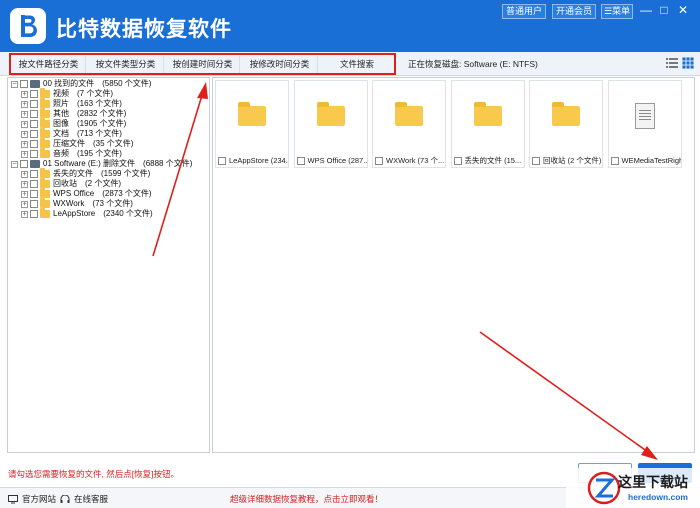  What do you see at coordinates (89, 163) in the screenshot?
I see `tree-item-name: 01 Software (E:) 删除文件` at bounding box center [89, 163].